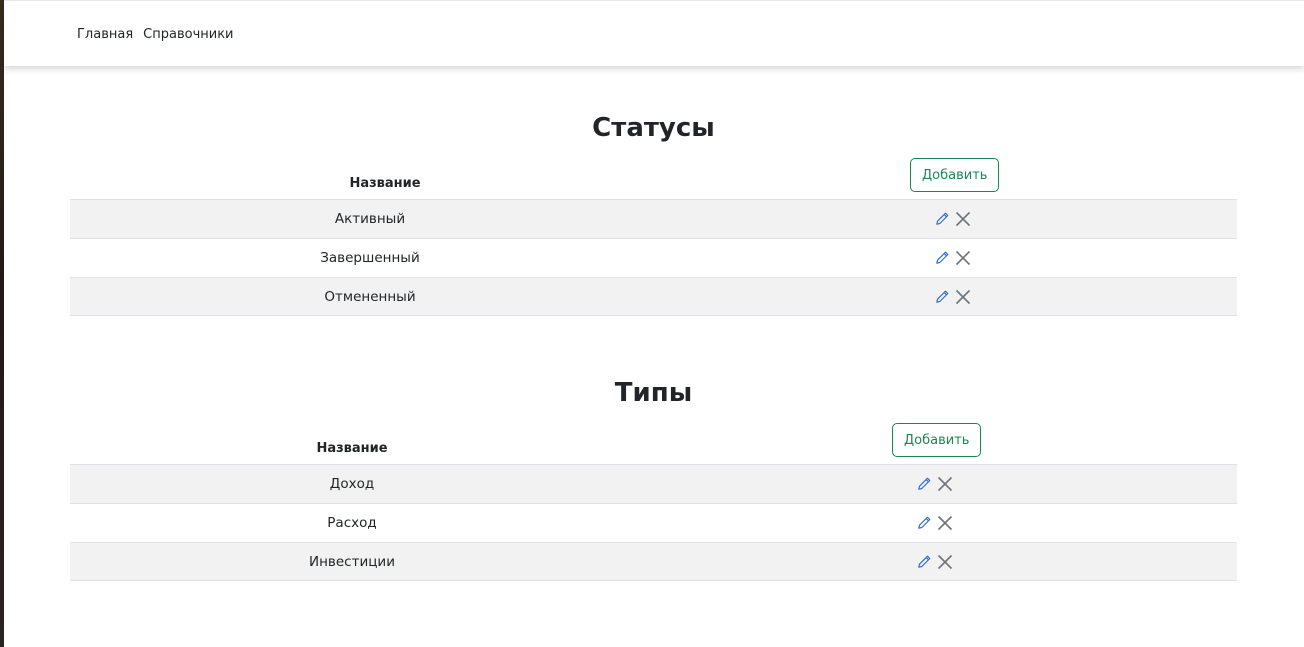 Image resolution: width=1304 pixels, height=647 pixels. I want to click on top-navbar: Главная Справочники, so click(654, 33).